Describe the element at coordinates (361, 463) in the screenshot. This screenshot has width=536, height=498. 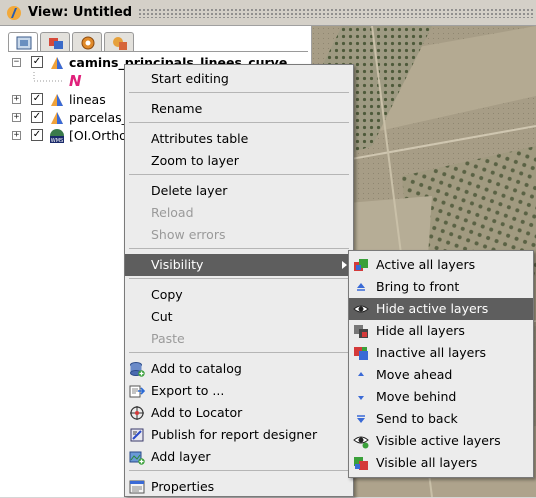
I see `layers-visible-icon` at that location.